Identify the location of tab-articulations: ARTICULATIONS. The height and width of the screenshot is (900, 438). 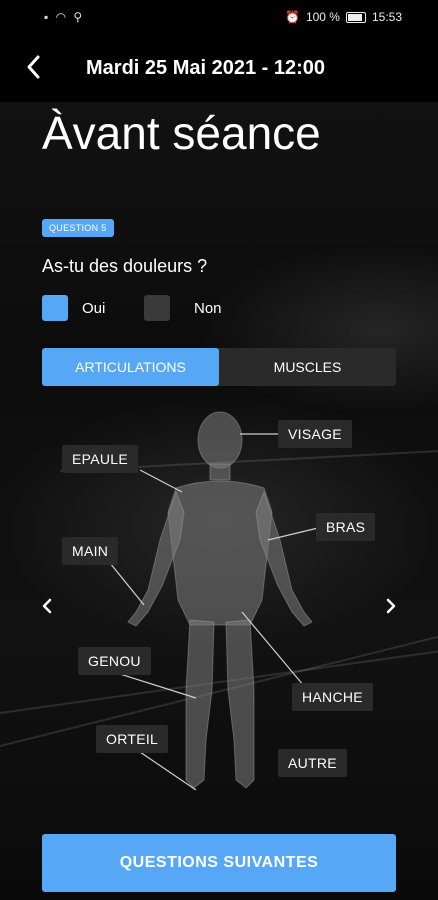
(130, 367).